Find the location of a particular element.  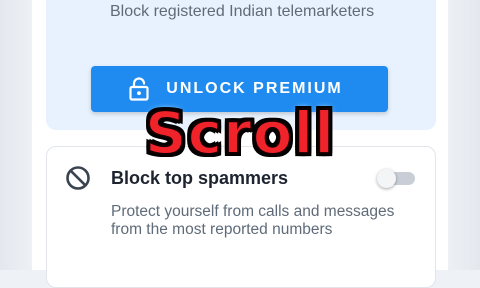

block-top-spammers-toggle is located at coordinates (396, 178).